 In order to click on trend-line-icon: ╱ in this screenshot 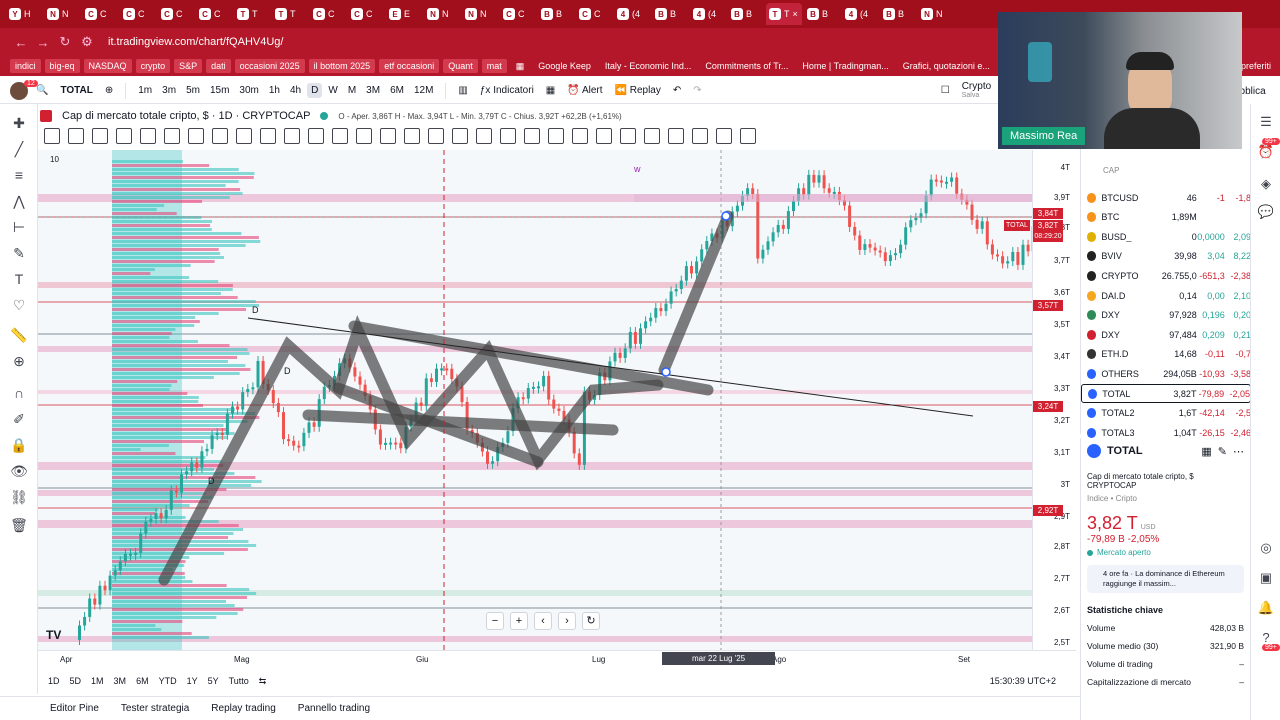, I will do `click(19, 149)`.